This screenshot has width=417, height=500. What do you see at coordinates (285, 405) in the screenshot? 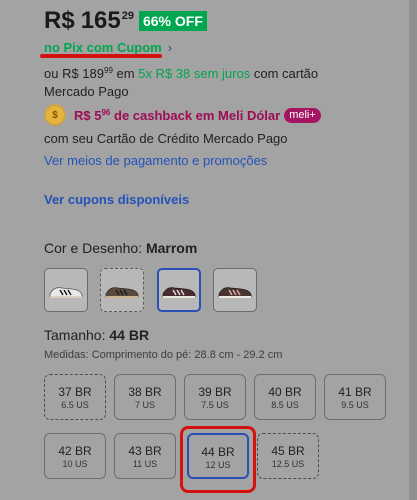
I see `size-us: 8.5 US` at bounding box center [285, 405].